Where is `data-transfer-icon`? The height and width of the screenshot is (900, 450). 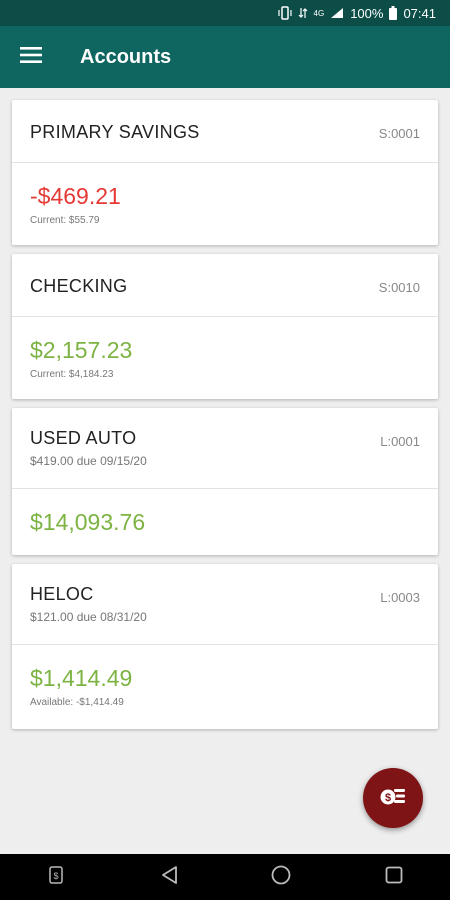
data-transfer-icon is located at coordinates (303, 13).